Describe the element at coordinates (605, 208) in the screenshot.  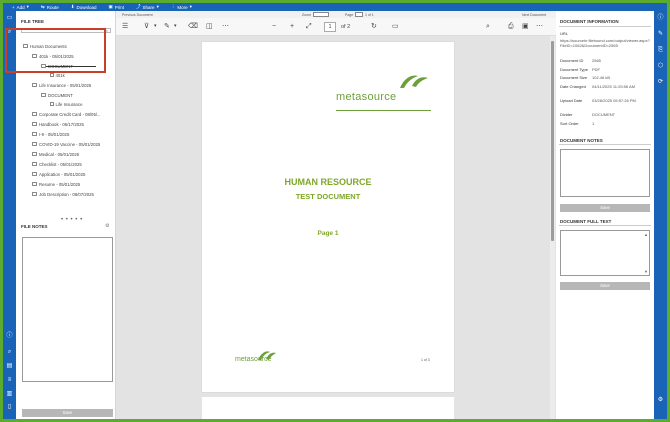
I see `document-notes-save-button: Save` at that location.